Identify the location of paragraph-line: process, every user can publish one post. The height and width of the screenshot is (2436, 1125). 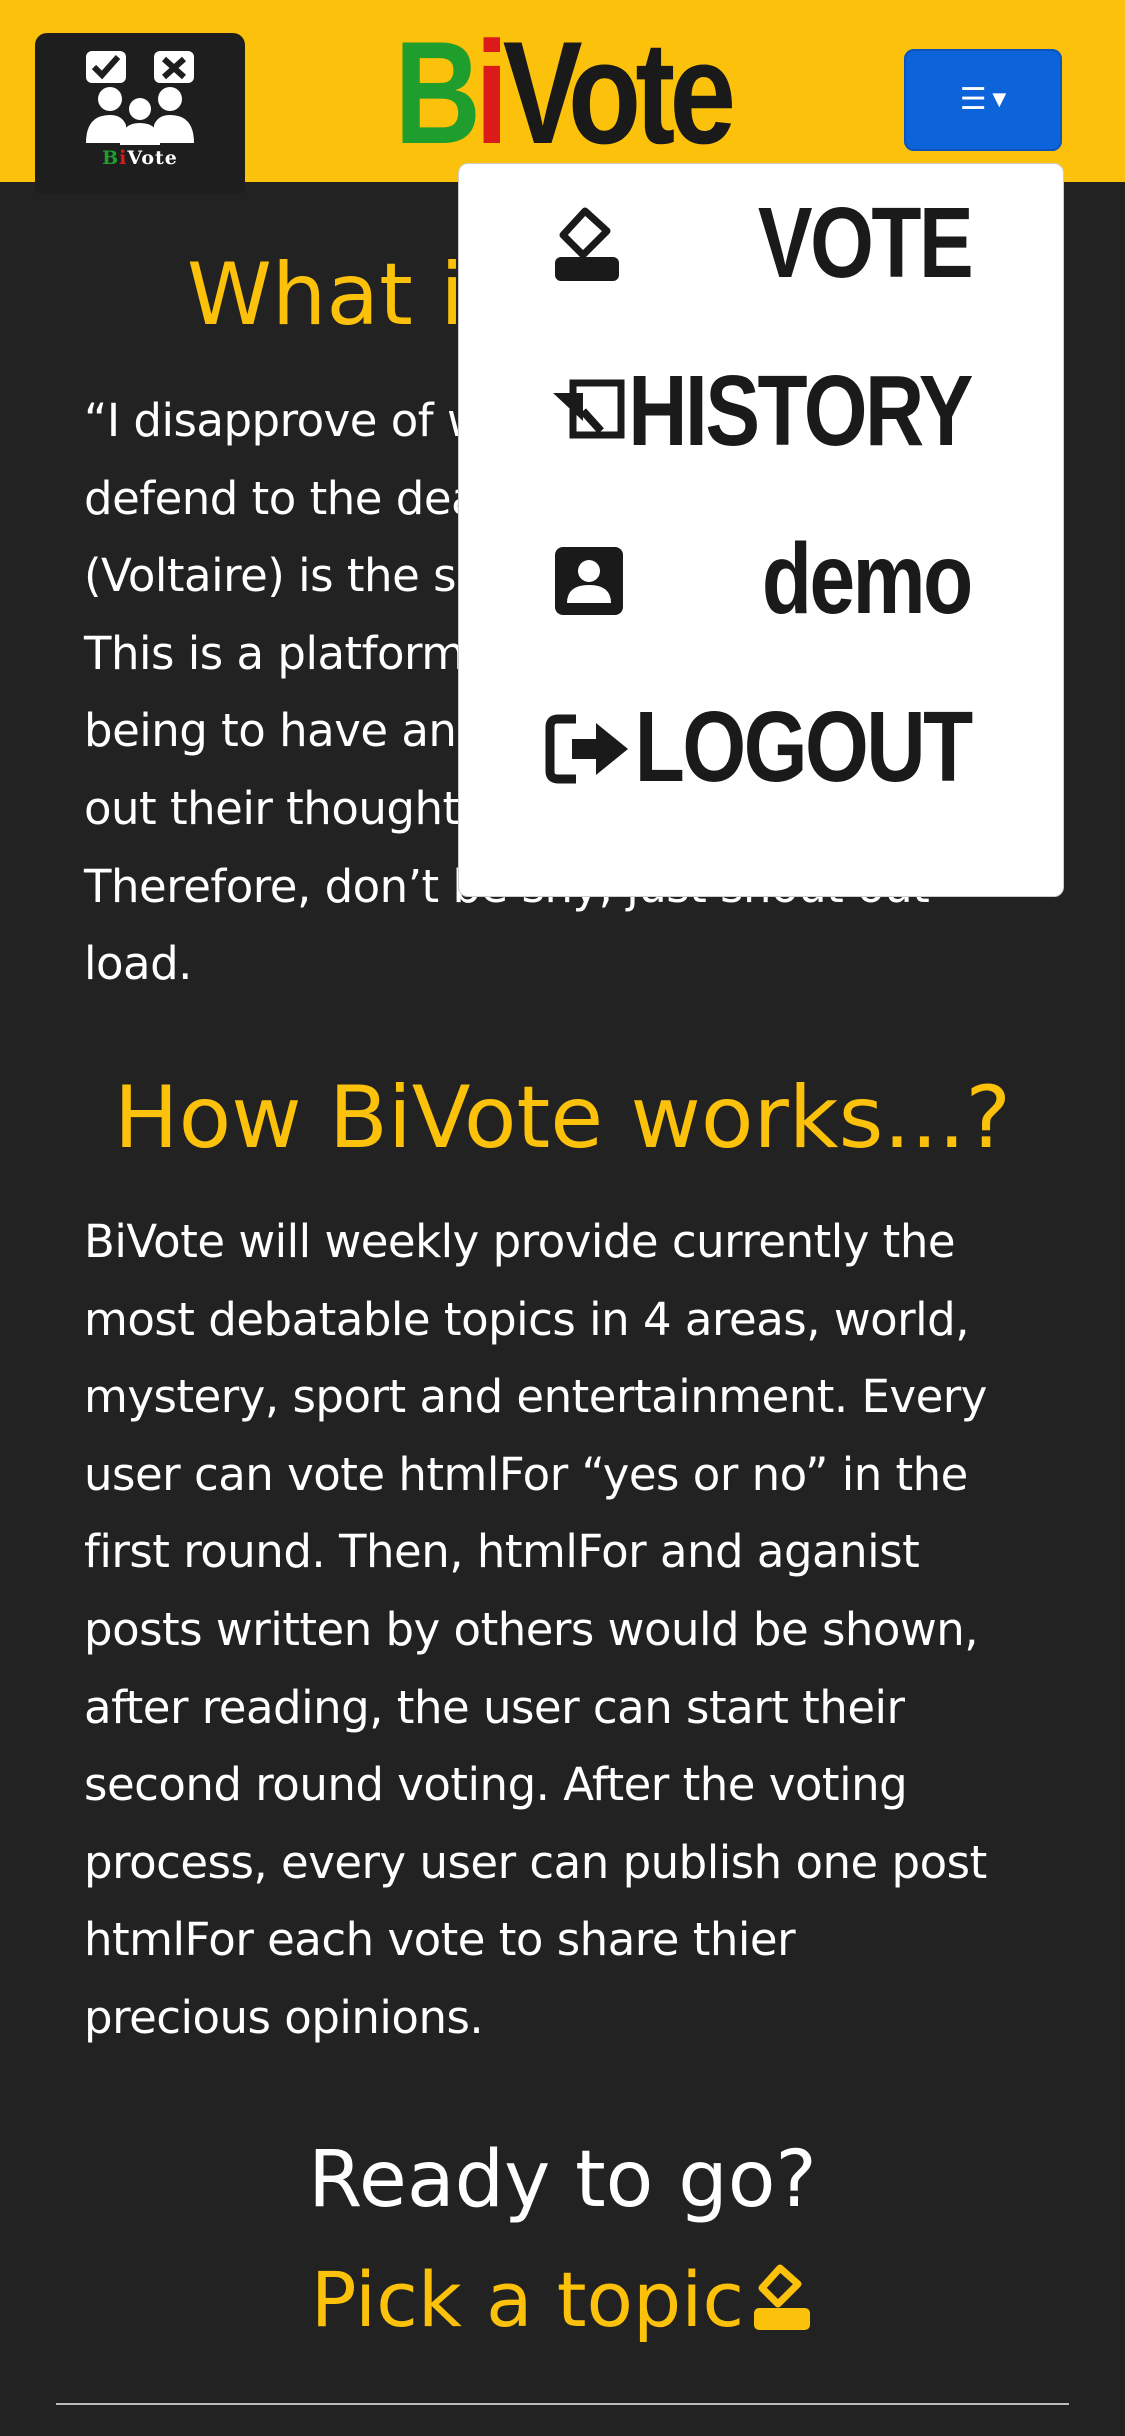
(535, 1862).